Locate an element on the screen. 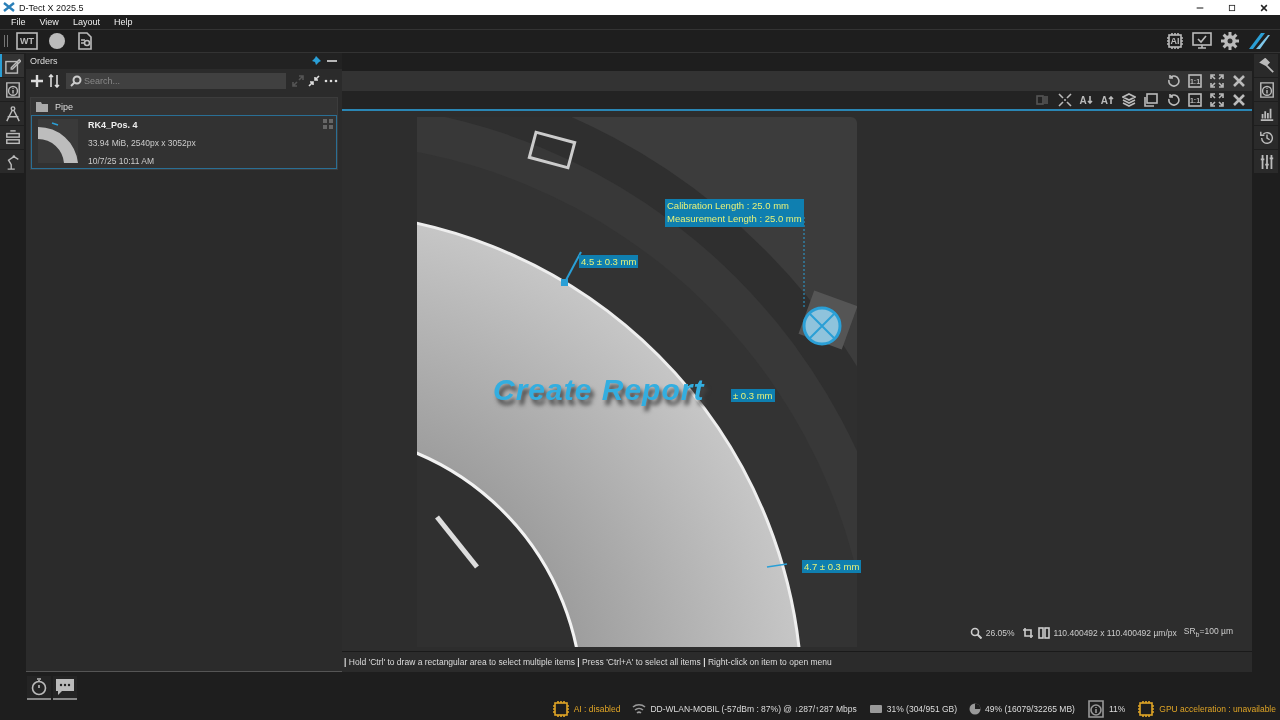  scale-bar-icon is located at coordinates (1043, 632).